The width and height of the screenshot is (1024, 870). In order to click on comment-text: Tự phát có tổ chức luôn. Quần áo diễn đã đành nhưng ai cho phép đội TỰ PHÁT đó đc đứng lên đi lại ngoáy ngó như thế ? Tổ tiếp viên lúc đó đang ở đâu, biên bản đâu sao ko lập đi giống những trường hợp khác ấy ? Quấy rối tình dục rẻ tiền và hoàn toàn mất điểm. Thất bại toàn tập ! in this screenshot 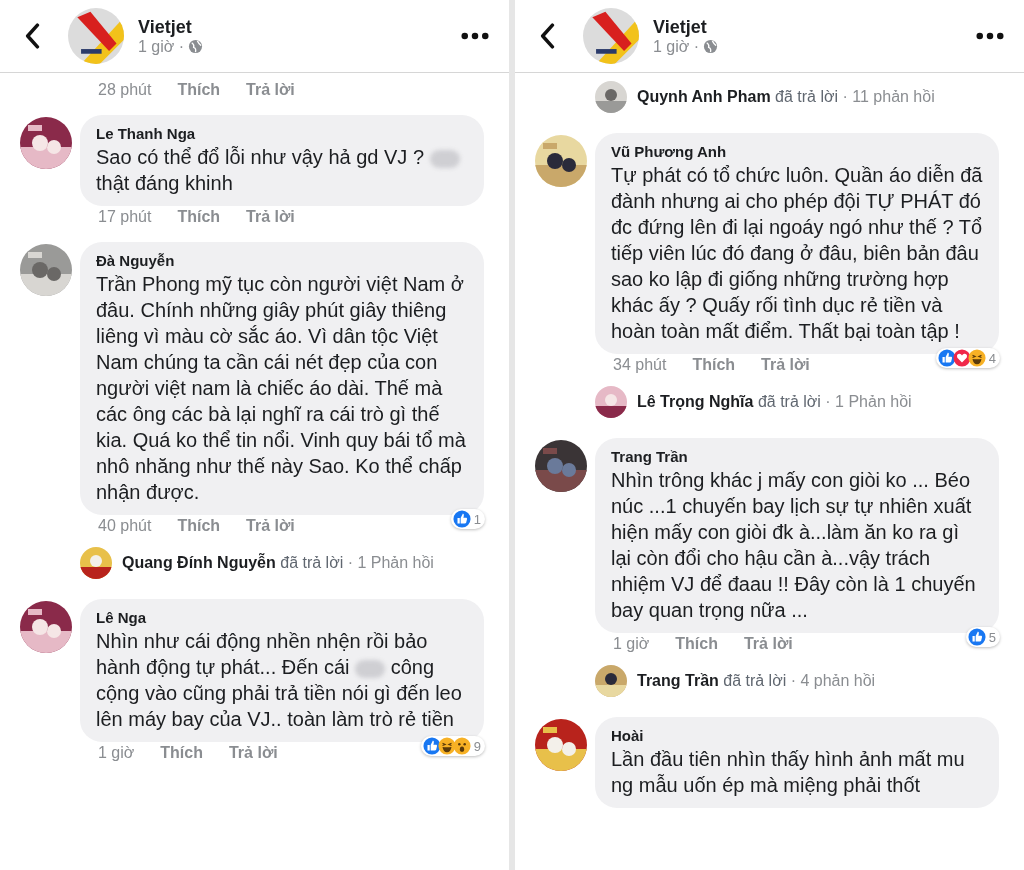, I will do `click(797, 253)`.